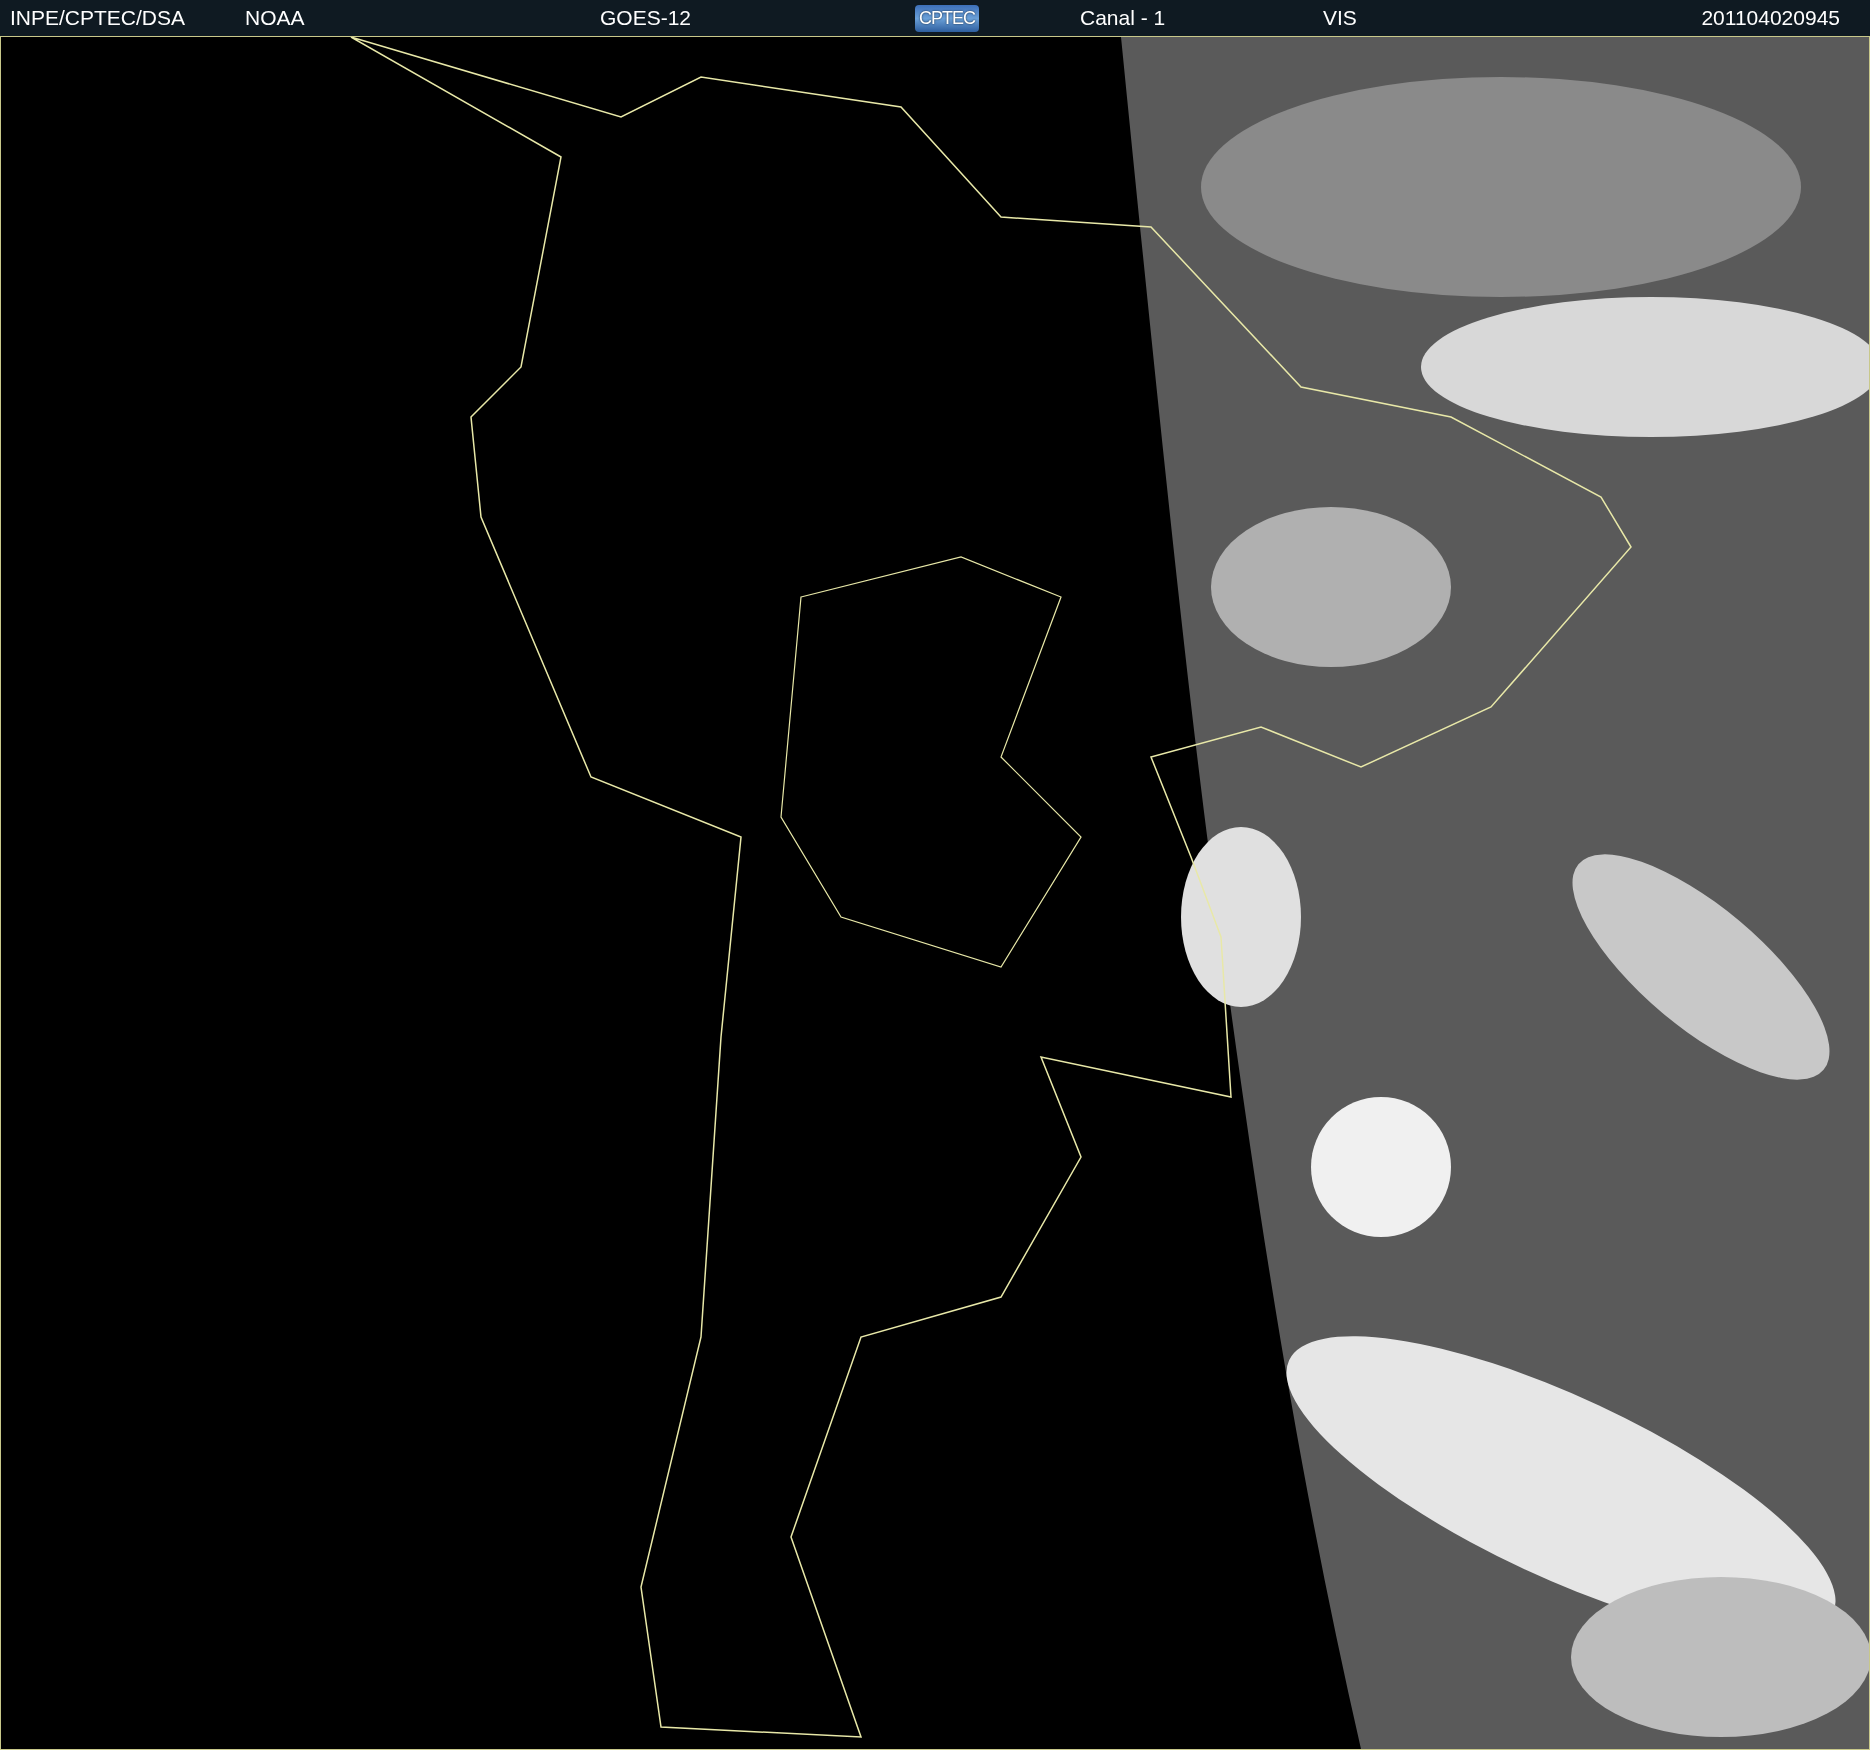 Image resolution: width=1870 pixels, height=1750 pixels. I want to click on header-label: Canal - 1, so click(1123, 18).